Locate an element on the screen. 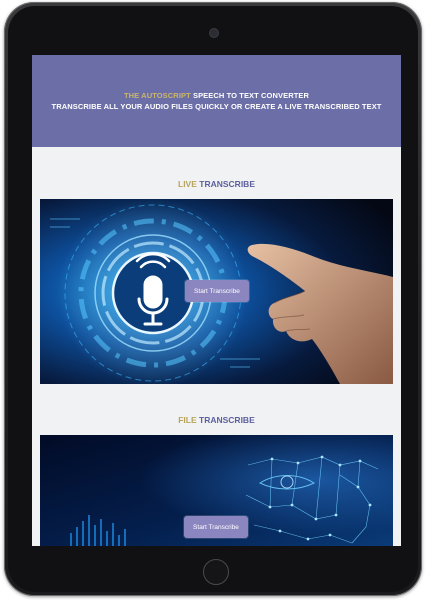 The width and height of the screenshot is (428, 600). home-button is located at coordinates (216, 572).